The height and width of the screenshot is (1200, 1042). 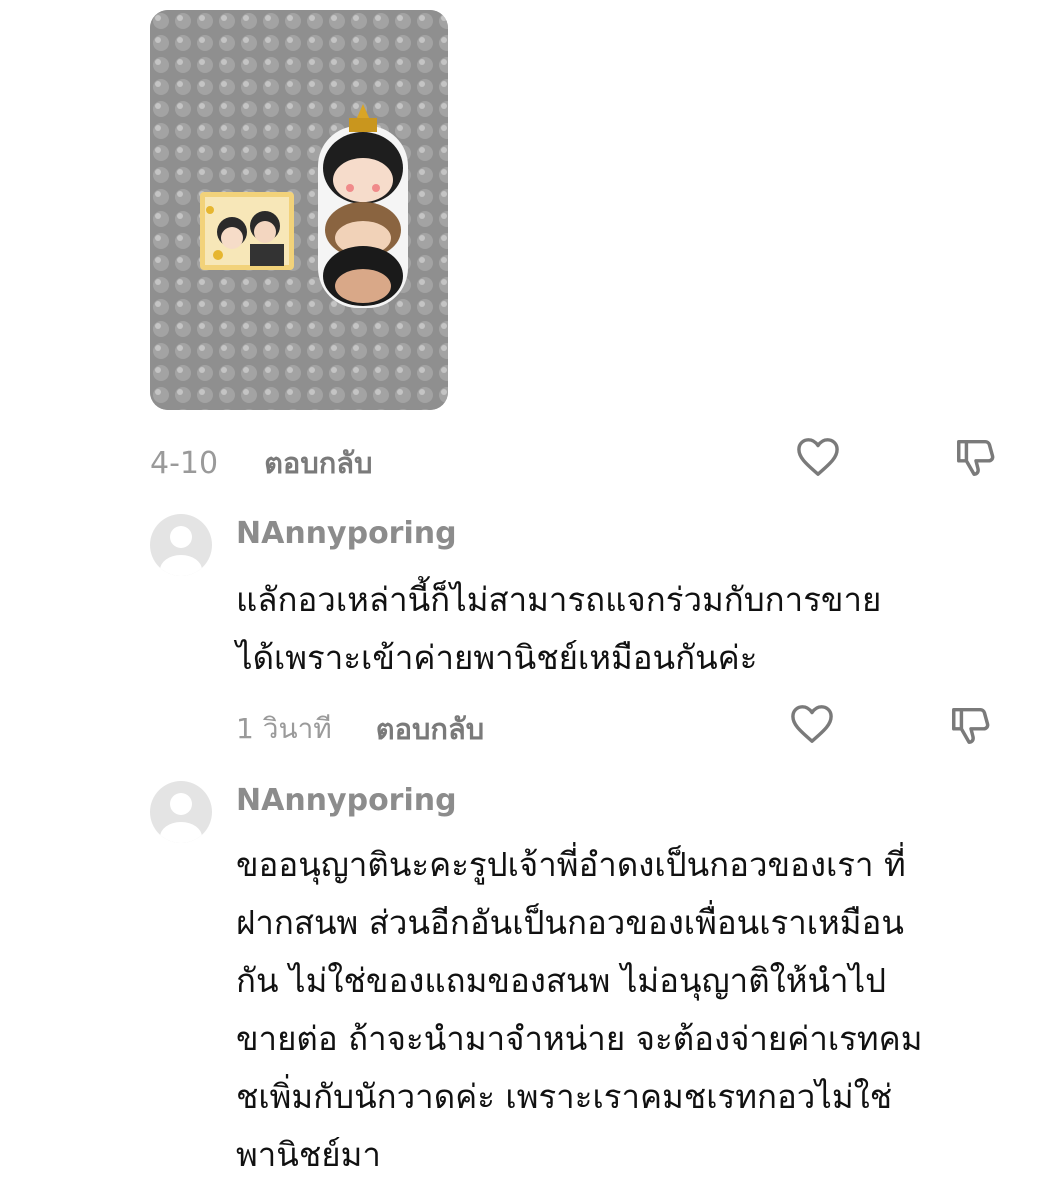 I want to click on comment-meta: 1 วินาที ตอบกลับ, so click(x=360, y=729).